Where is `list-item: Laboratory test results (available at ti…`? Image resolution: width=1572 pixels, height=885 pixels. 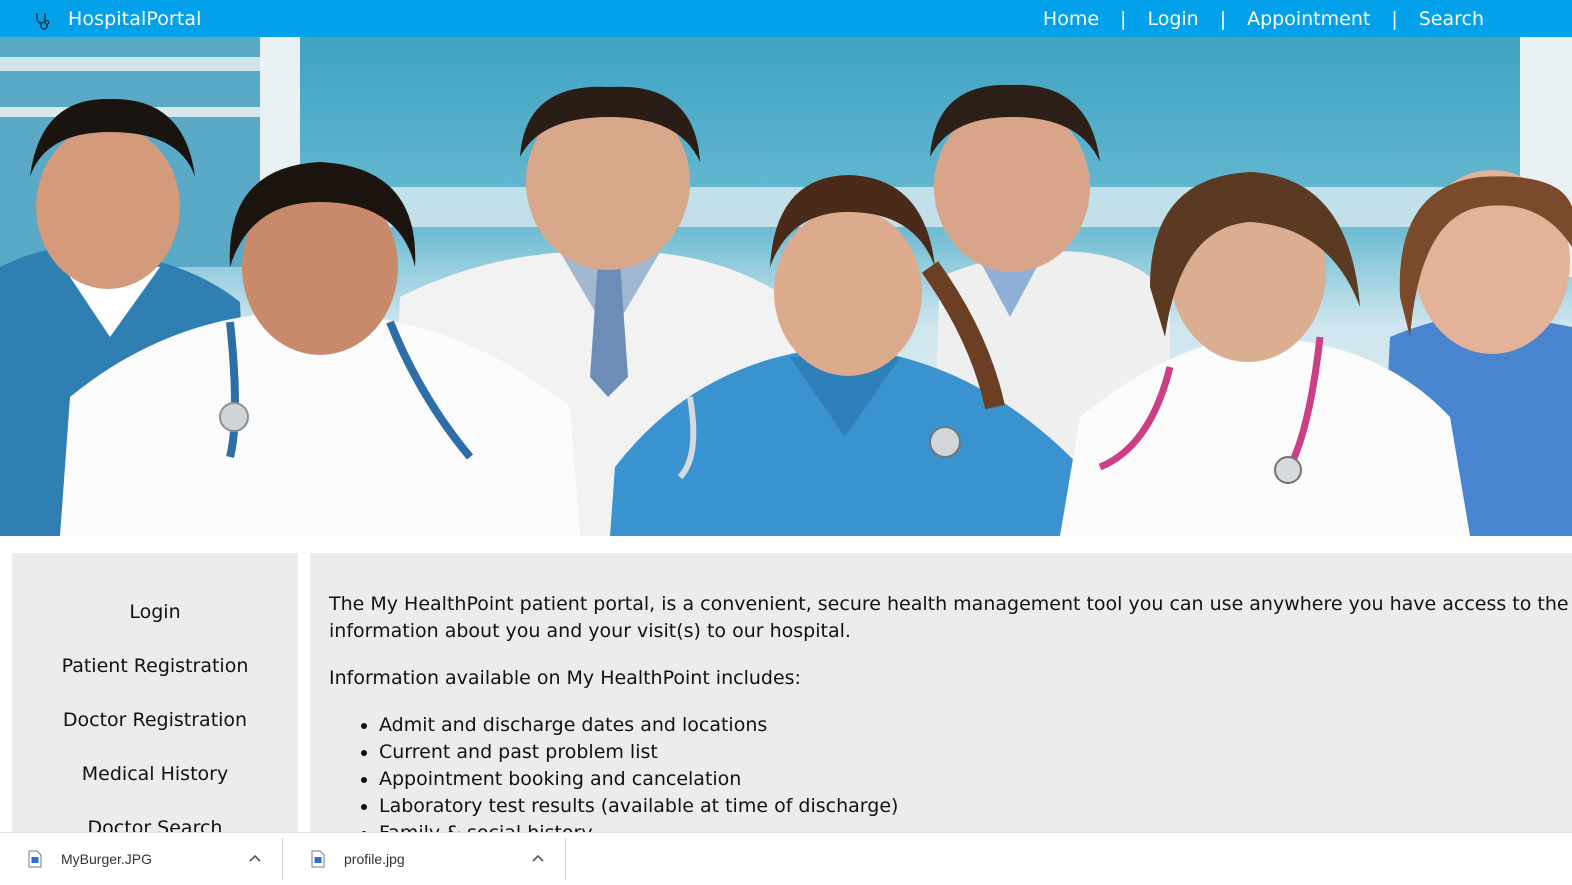 list-item: Laboratory test results (available at ti… is located at coordinates (975, 806).